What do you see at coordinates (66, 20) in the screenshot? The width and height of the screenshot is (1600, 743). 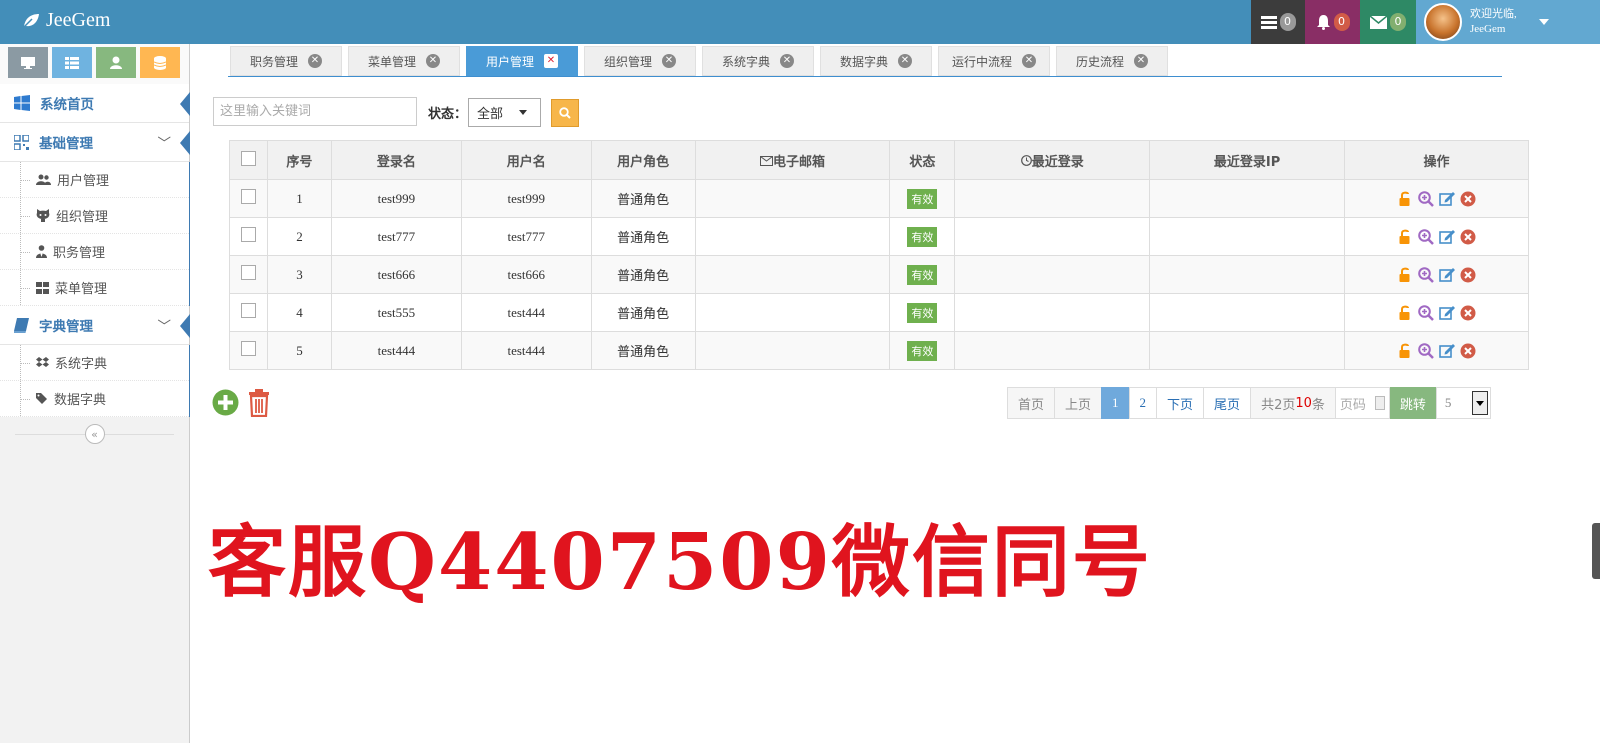 I see `brand: JeeGem` at bounding box center [66, 20].